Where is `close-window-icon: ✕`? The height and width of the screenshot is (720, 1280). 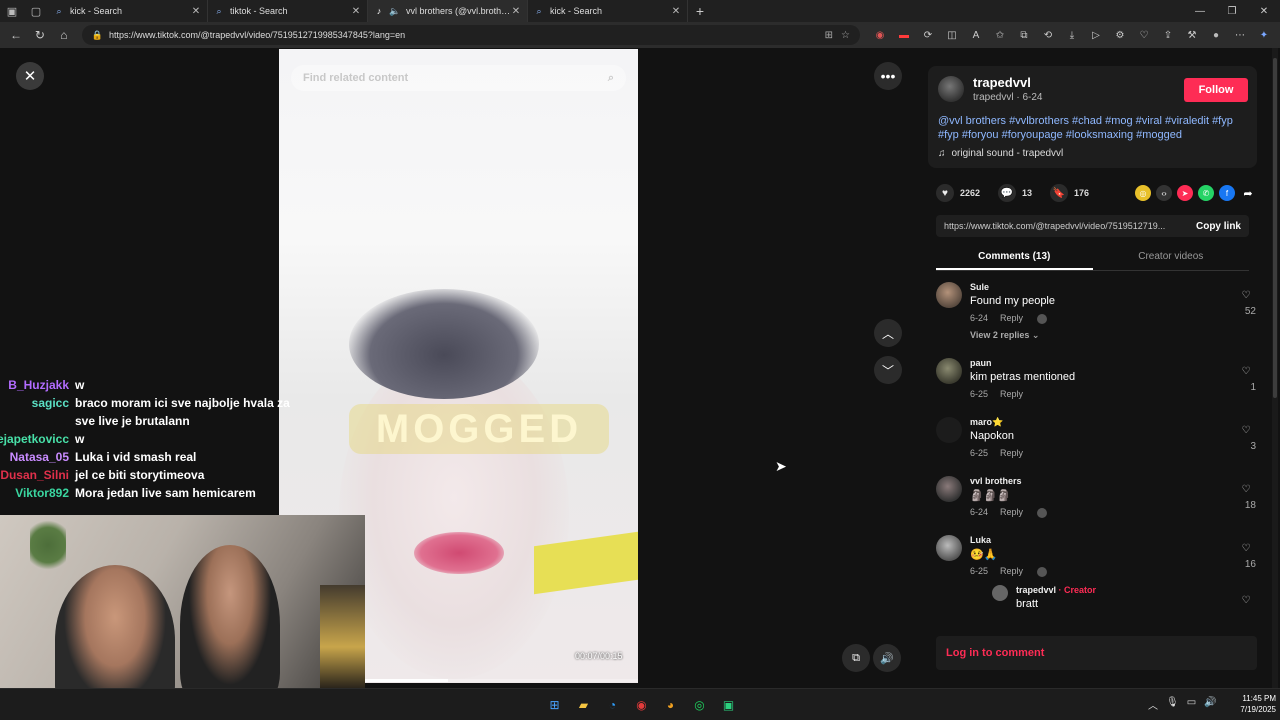
close-window-icon: ✕ is located at coordinates (1264, 11).